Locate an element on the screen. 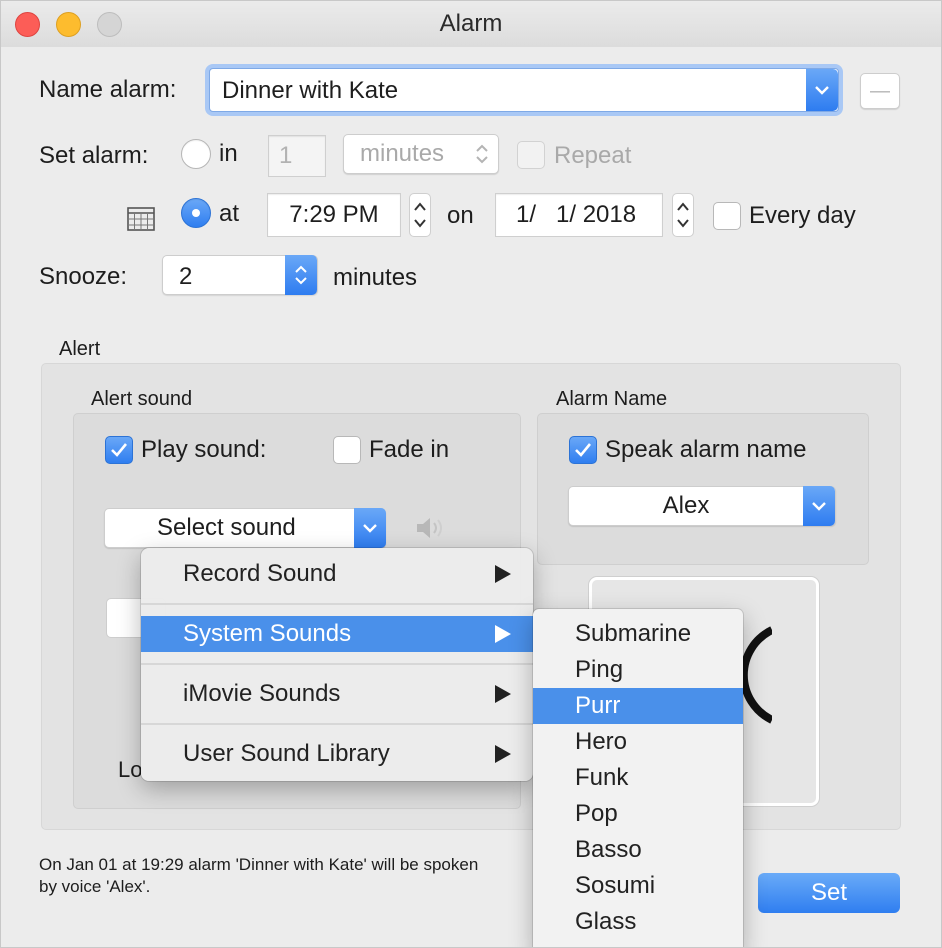 Image resolution: width=942 pixels, height=948 pixels. name-alarm-label: Name alarm: is located at coordinates (108, 89).